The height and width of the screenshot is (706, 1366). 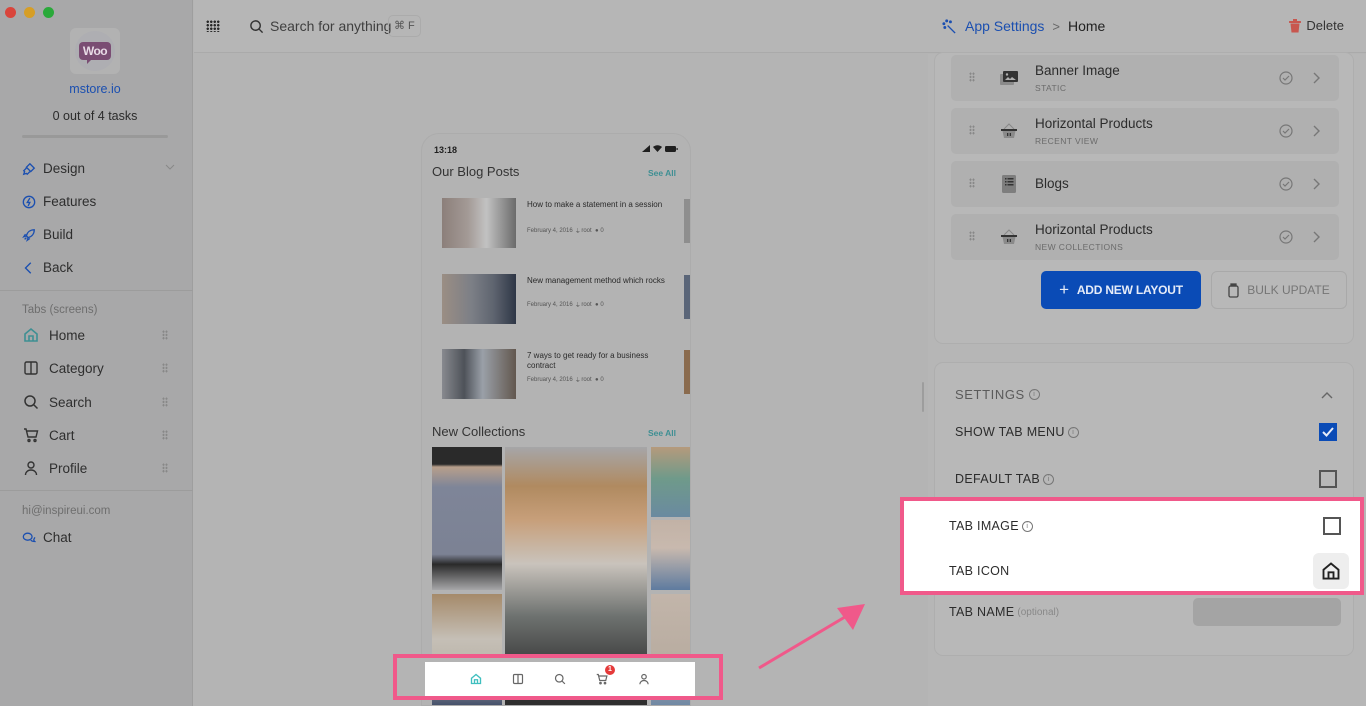 What do you see at coordinates (479, 431) in the screenshot?
I see `collections-section-title: New Collections` at bounding box center [479, 431].